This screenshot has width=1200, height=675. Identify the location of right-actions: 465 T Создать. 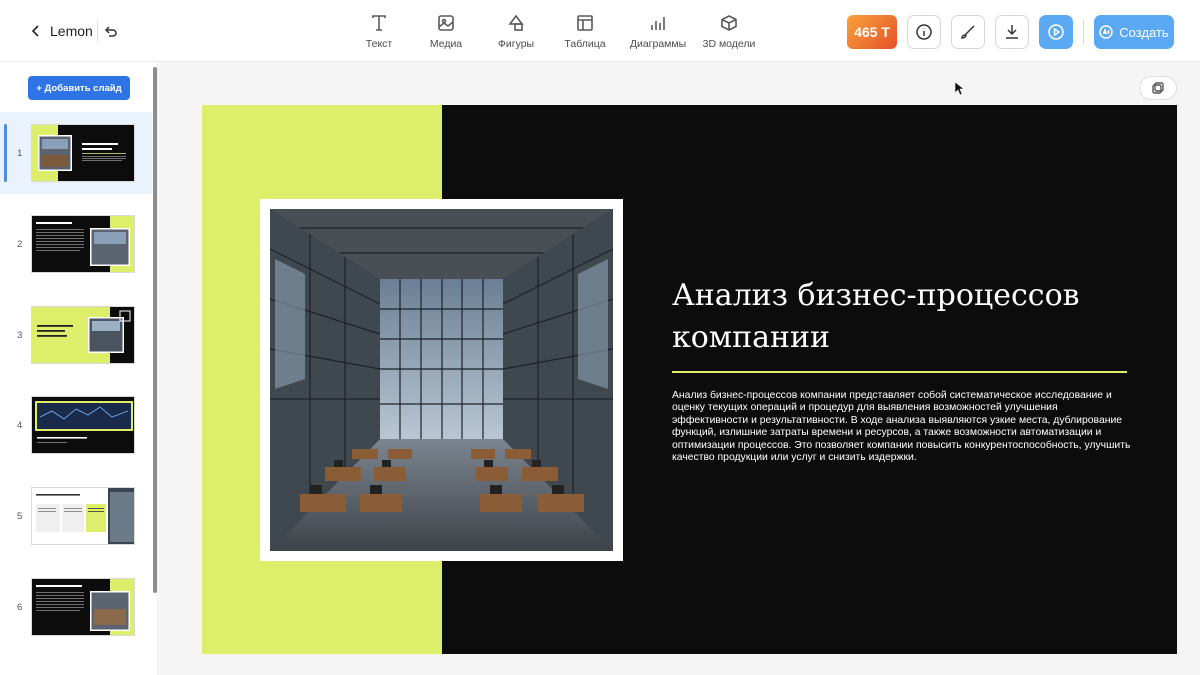
(1010, 32).